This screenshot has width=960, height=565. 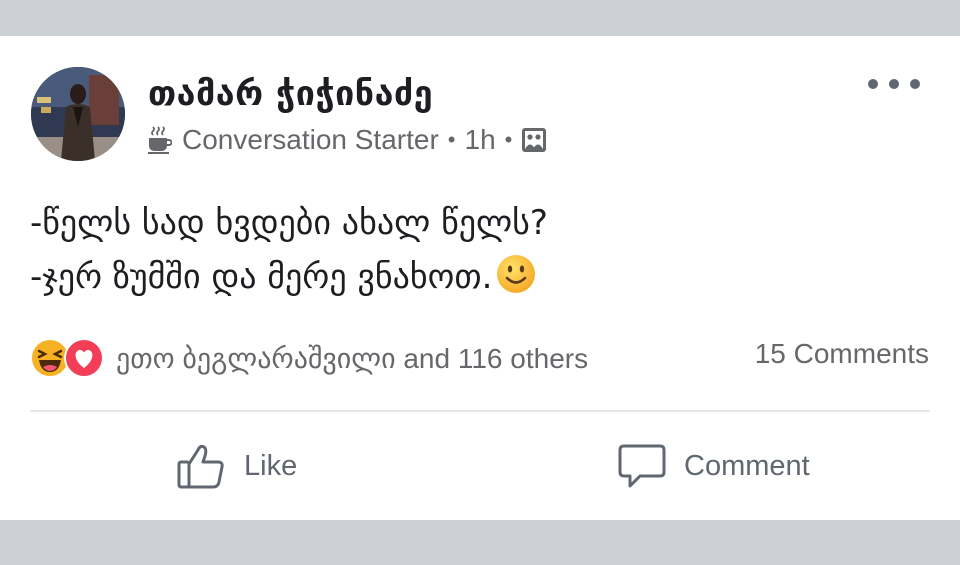 What do you see at coordinates (480, 411) in the screenshot?
I see `actions-divider` at bounding box center [480, 411].